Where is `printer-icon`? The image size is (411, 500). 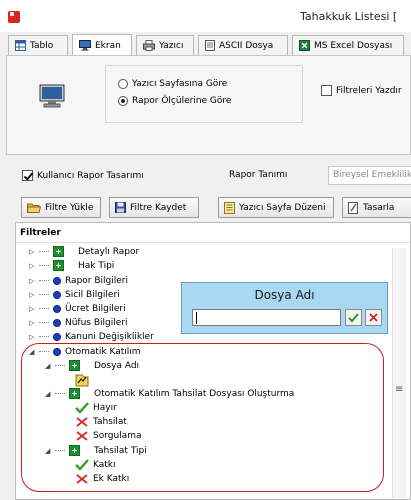 printer-icon is located at coordinates (149, 45).